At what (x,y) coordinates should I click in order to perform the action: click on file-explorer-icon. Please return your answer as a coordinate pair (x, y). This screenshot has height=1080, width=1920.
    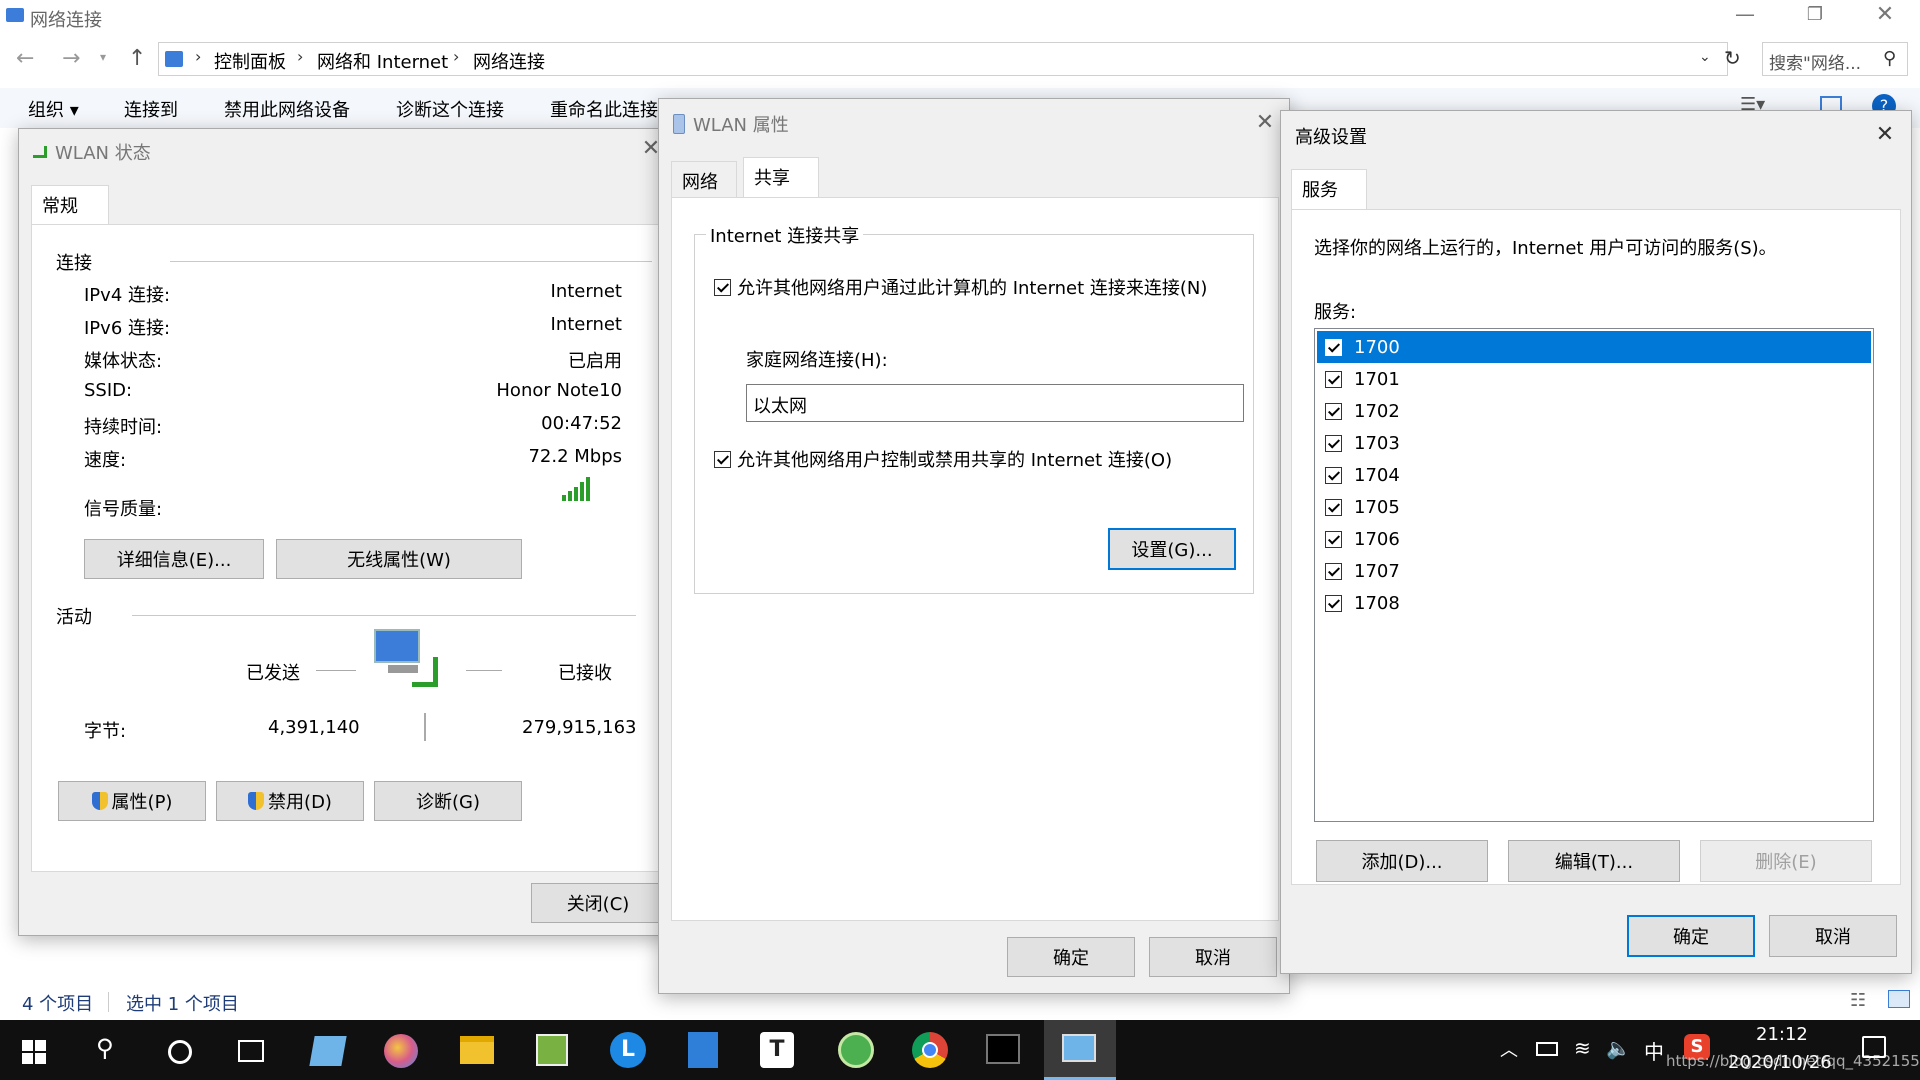
    Looking at the image, I should click on (477, 1050).